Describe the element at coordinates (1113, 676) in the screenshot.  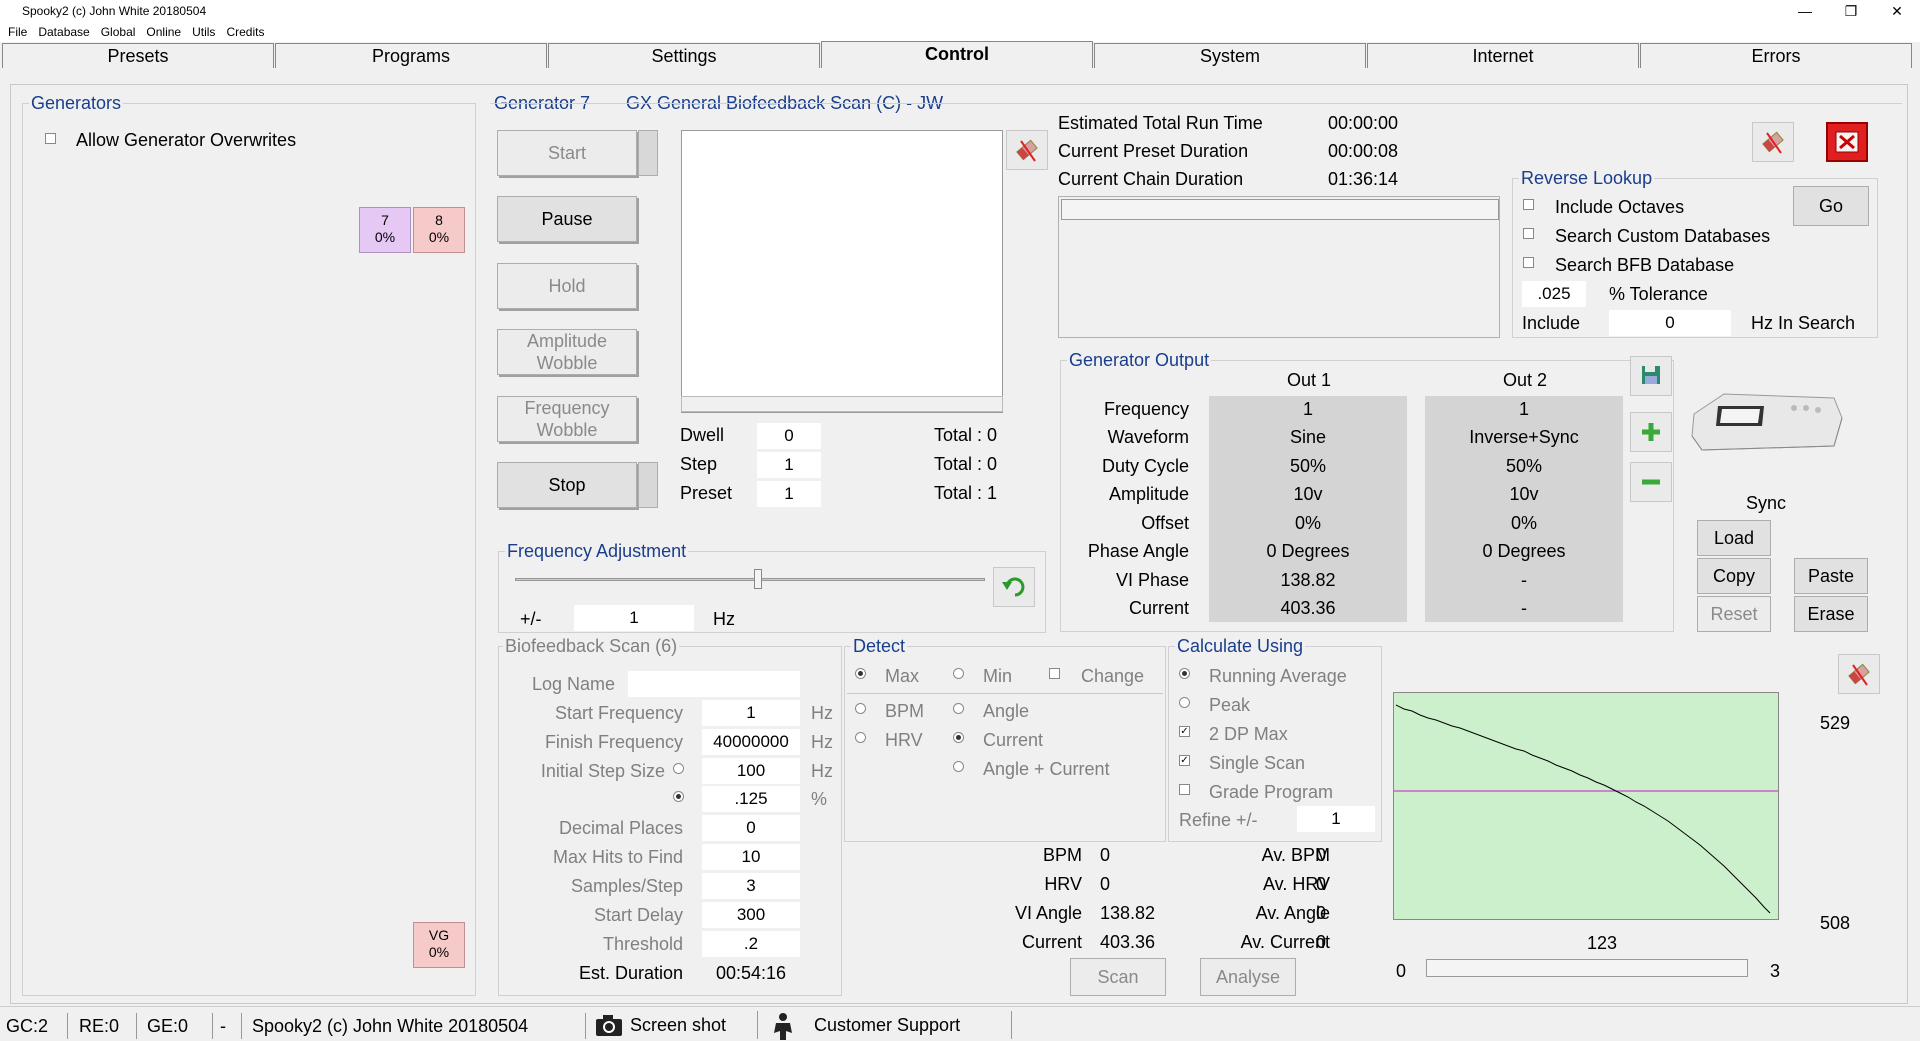
I see `change-label: Change` at that location.